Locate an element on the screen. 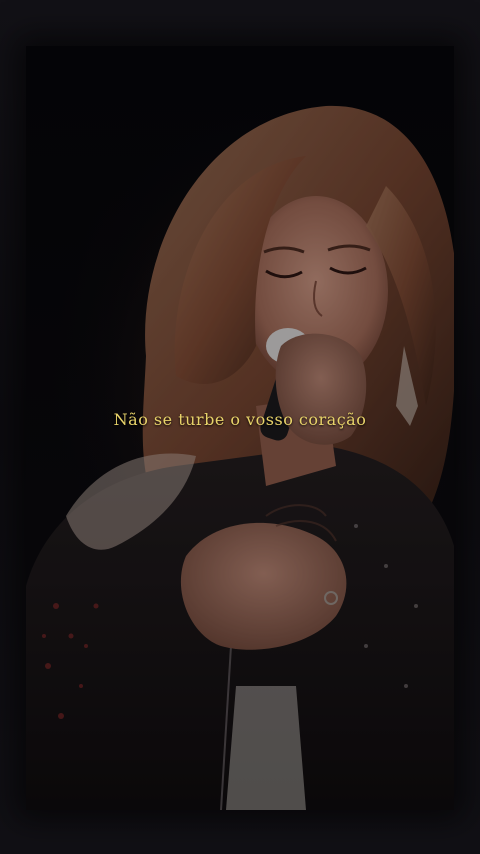  lyric-caption: Não se turbe o vosso coração is located at coordinates (240, 419).